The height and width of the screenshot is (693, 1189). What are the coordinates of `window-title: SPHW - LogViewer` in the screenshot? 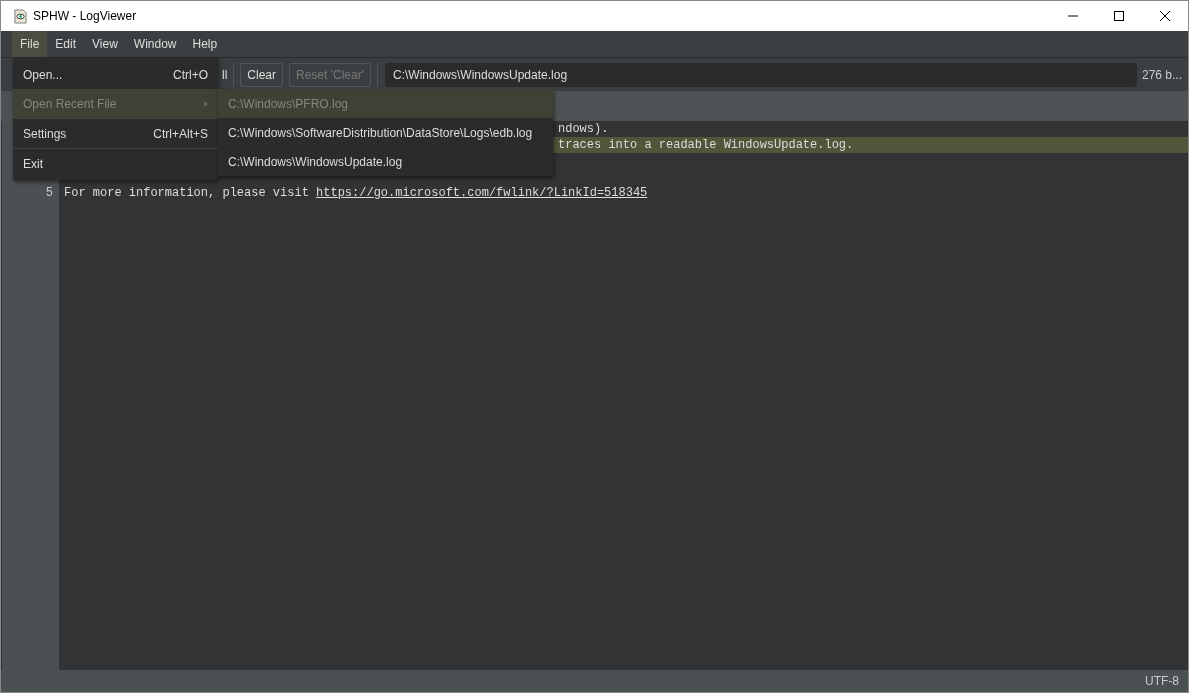 It's located at (85, 16).